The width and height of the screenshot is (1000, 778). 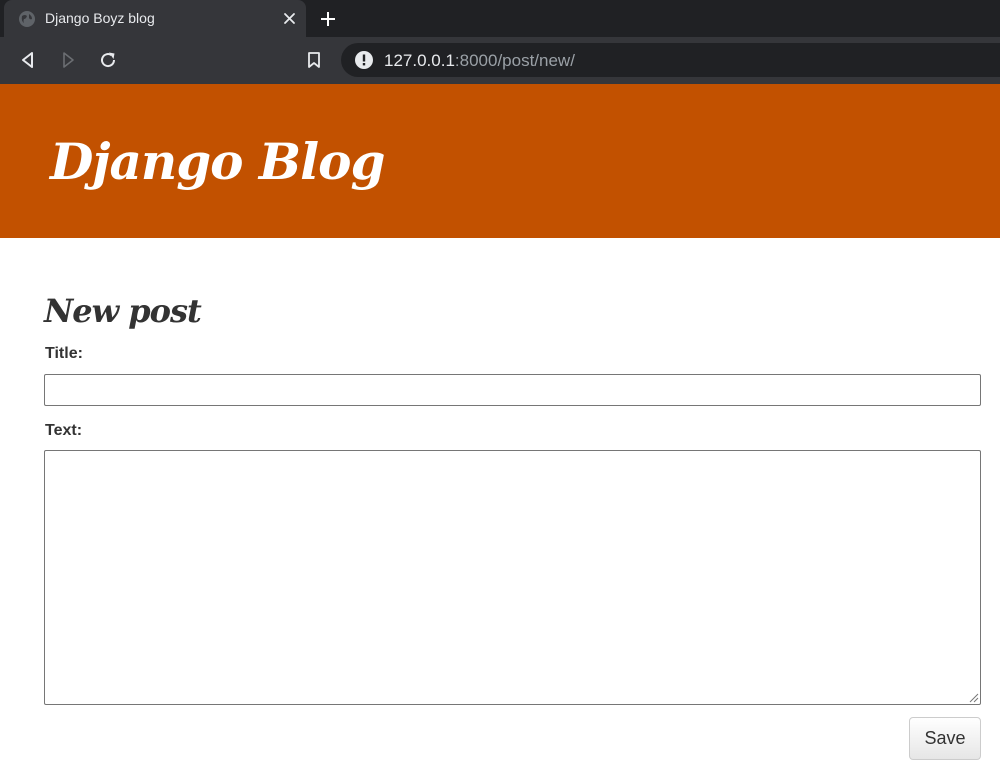 What do you see at coordinates (512, 390) in the screenshot?
I see `title-input` at bounding box center [512, 390].